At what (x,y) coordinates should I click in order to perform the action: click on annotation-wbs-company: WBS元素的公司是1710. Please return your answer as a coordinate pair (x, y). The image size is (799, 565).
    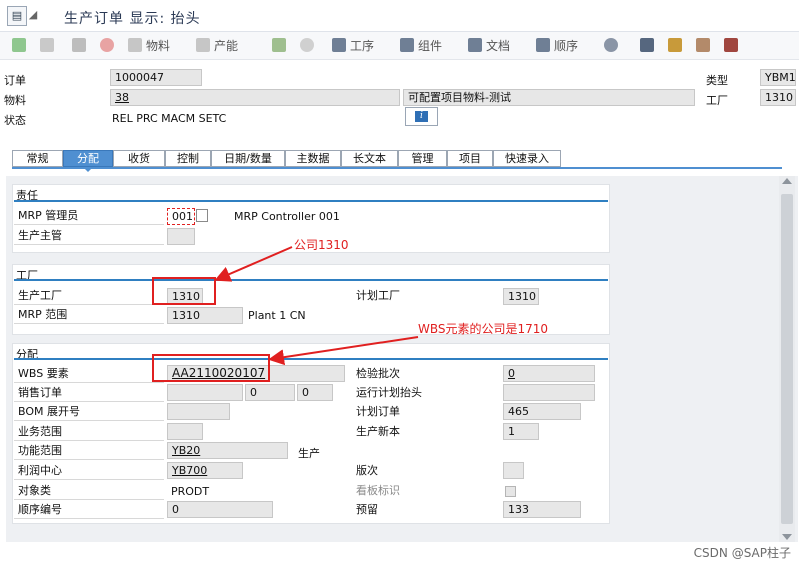
    Looking at the image, I should click on (483, 329).